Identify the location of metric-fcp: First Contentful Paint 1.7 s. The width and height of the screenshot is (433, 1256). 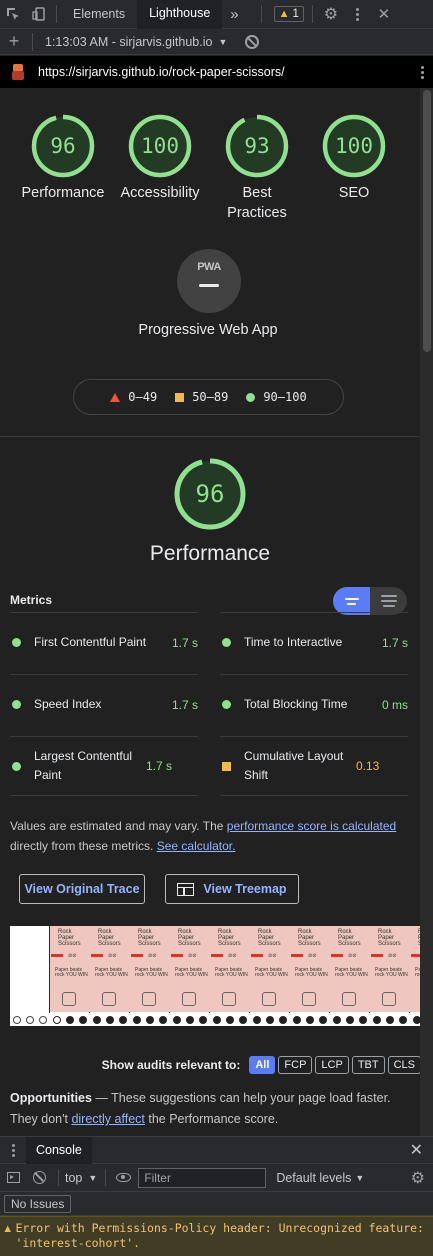
(104, 642).